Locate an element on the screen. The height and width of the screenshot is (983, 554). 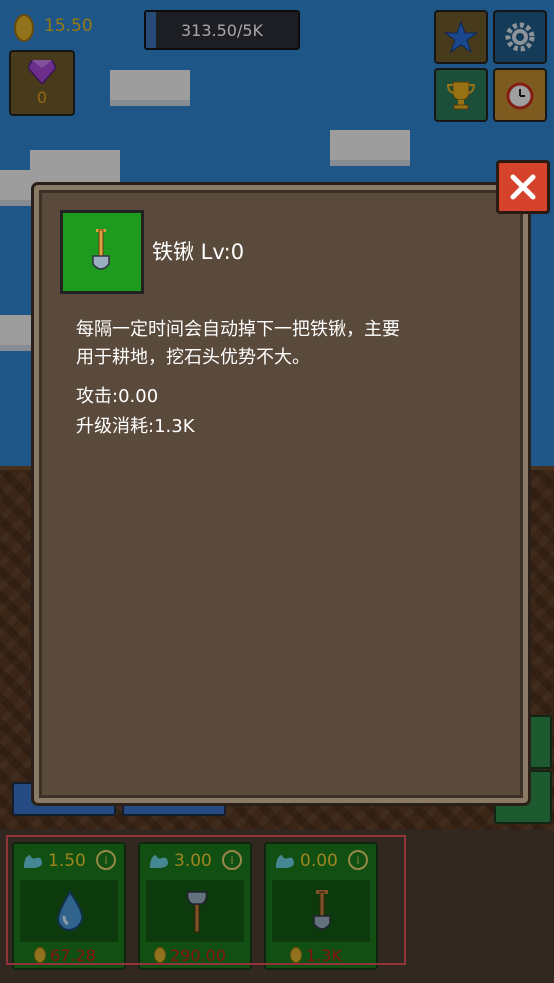
shovel-icon is located at coordinates (101, 249).